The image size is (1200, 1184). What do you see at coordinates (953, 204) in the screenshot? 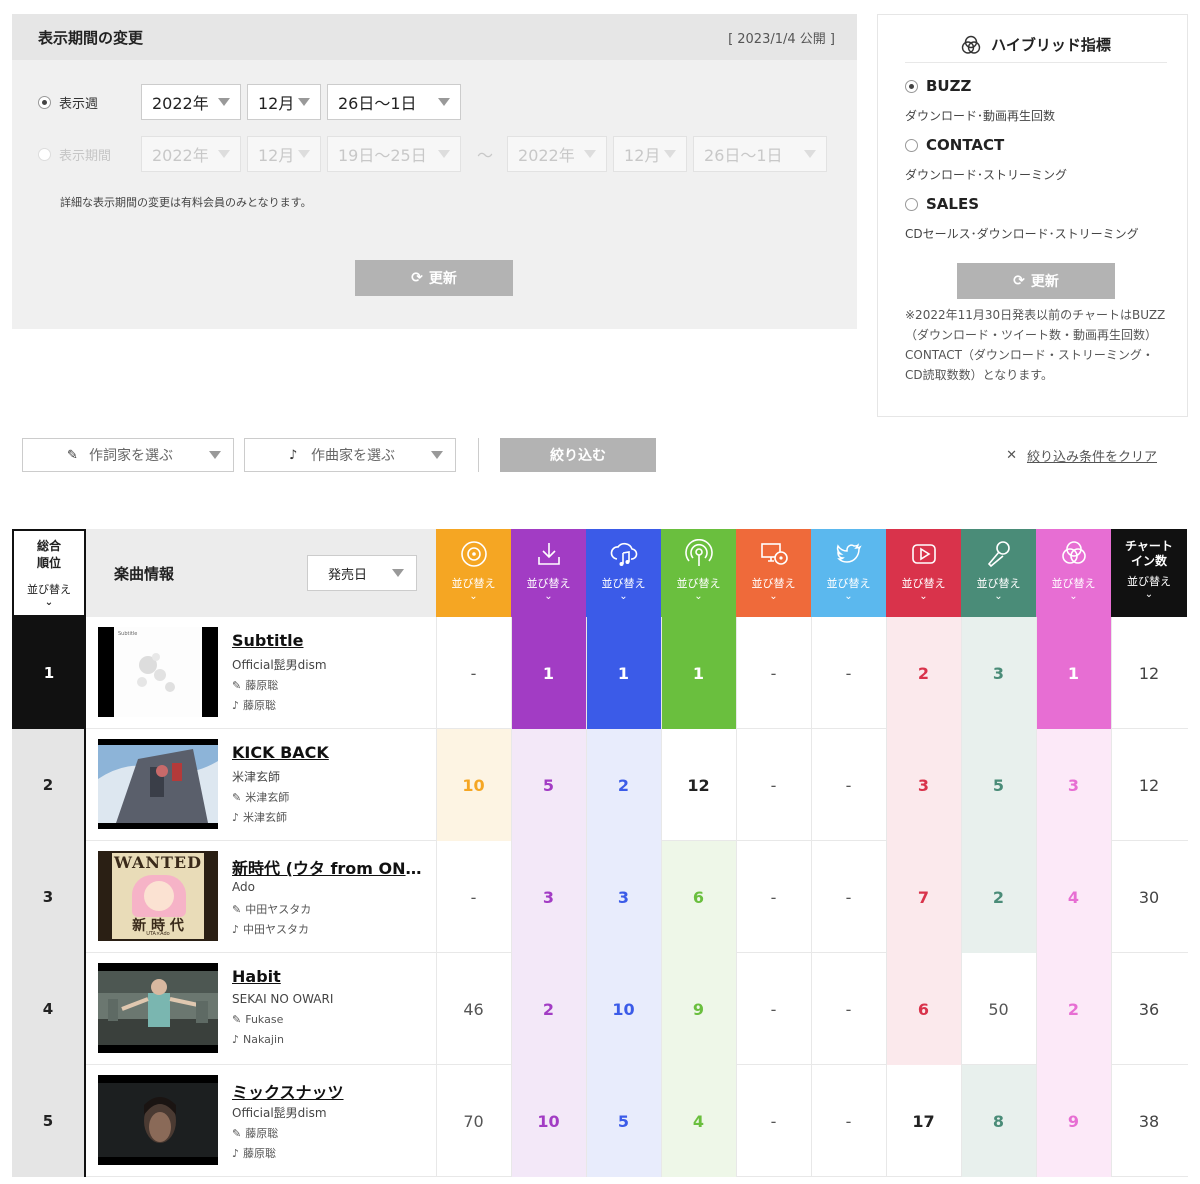
I see `sales-label: SALES` at bounding box center [953, 204].